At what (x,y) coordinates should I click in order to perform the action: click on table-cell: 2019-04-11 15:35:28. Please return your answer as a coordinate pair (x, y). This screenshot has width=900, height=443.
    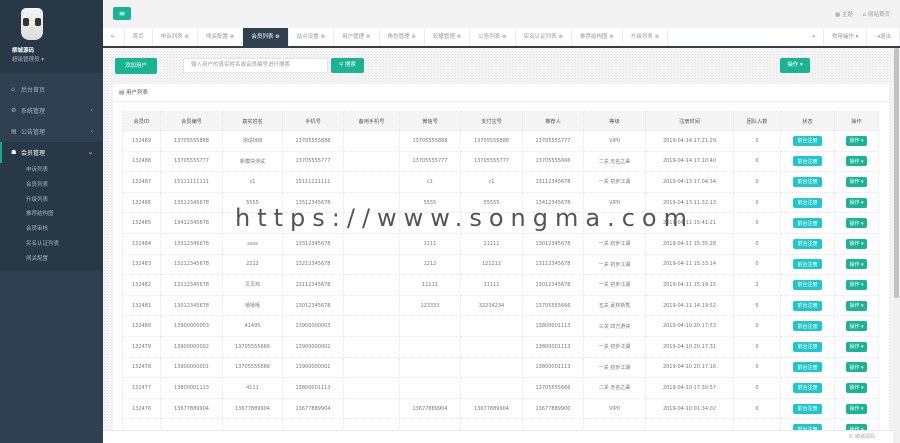
    Looking at the image, I should click on (689, 243).